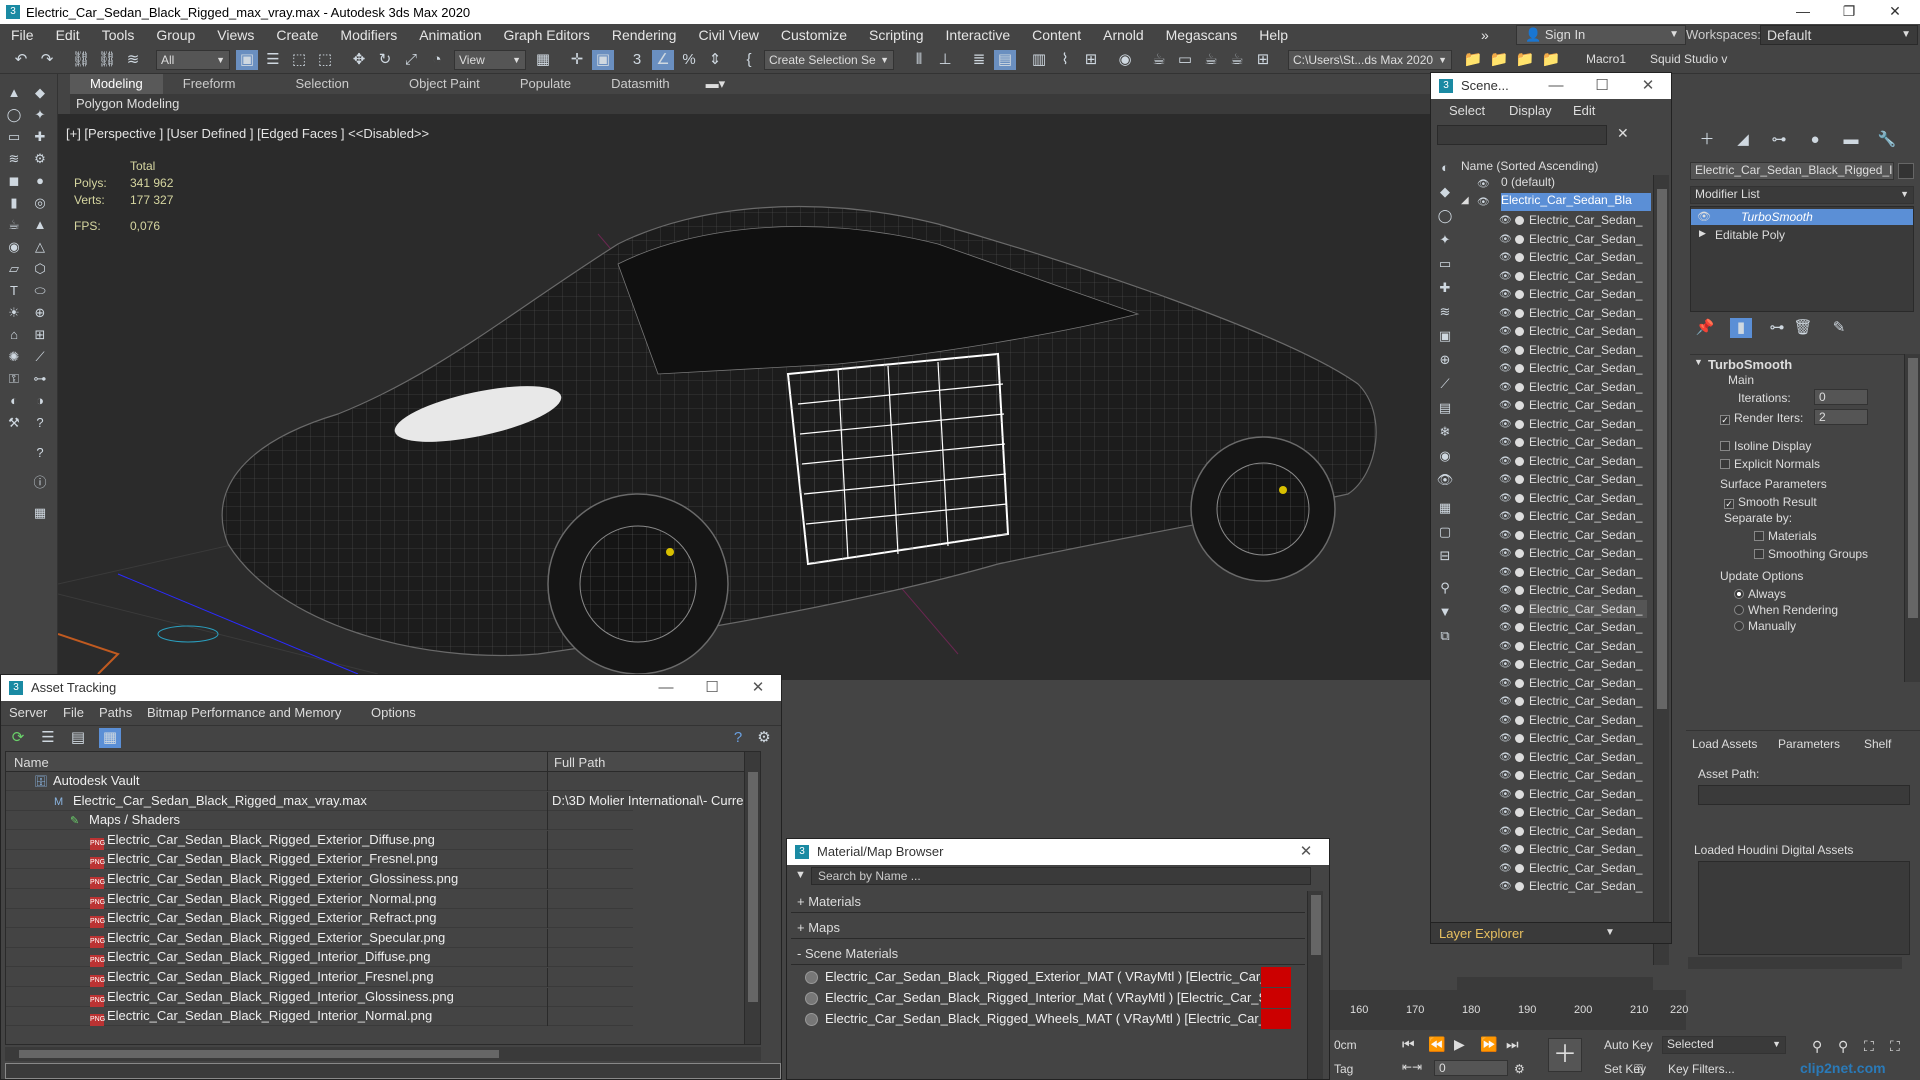  I want to click on settings-icon: ⚙, so click(764, 738).